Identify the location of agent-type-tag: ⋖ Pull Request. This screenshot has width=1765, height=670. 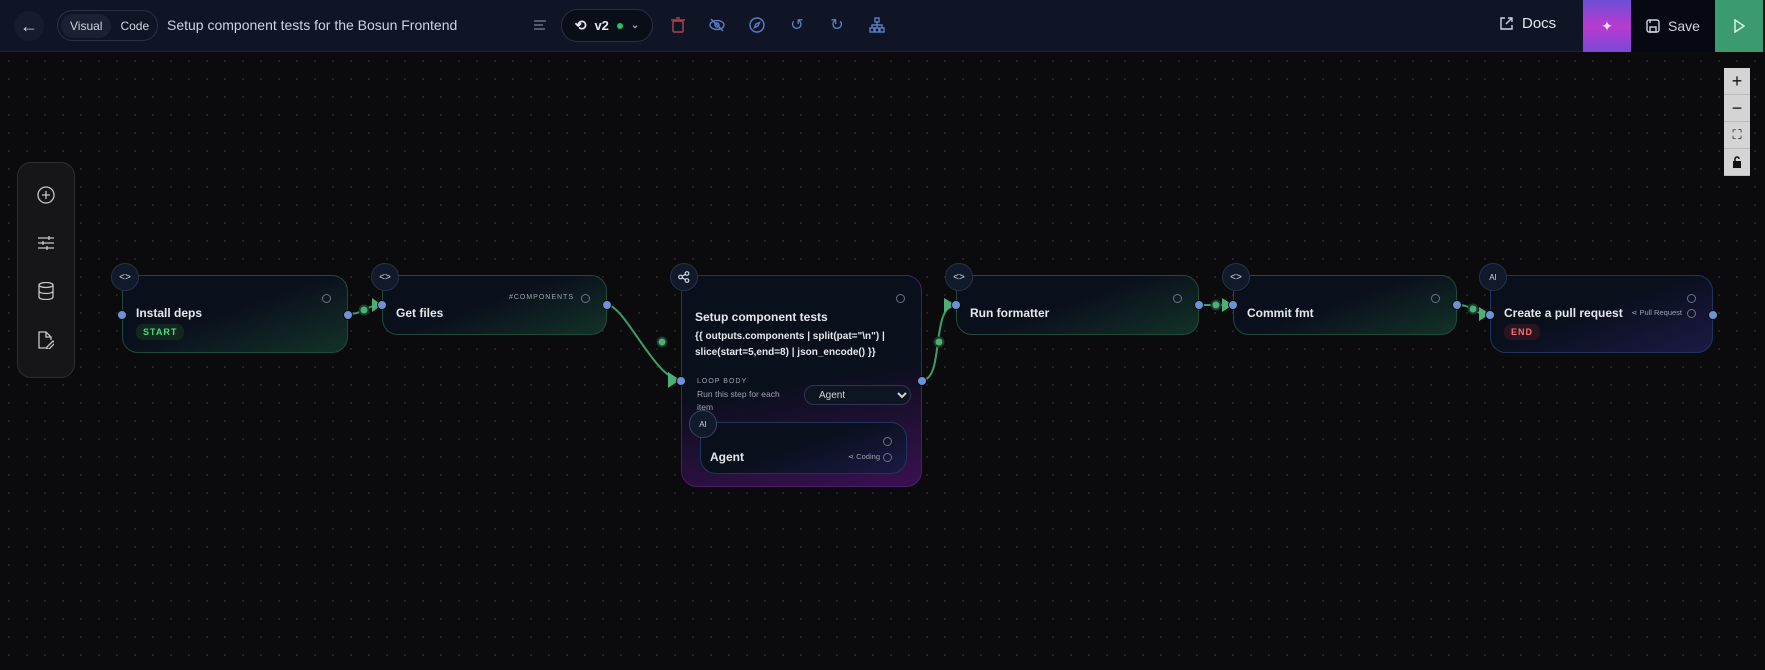
(1656, 312).